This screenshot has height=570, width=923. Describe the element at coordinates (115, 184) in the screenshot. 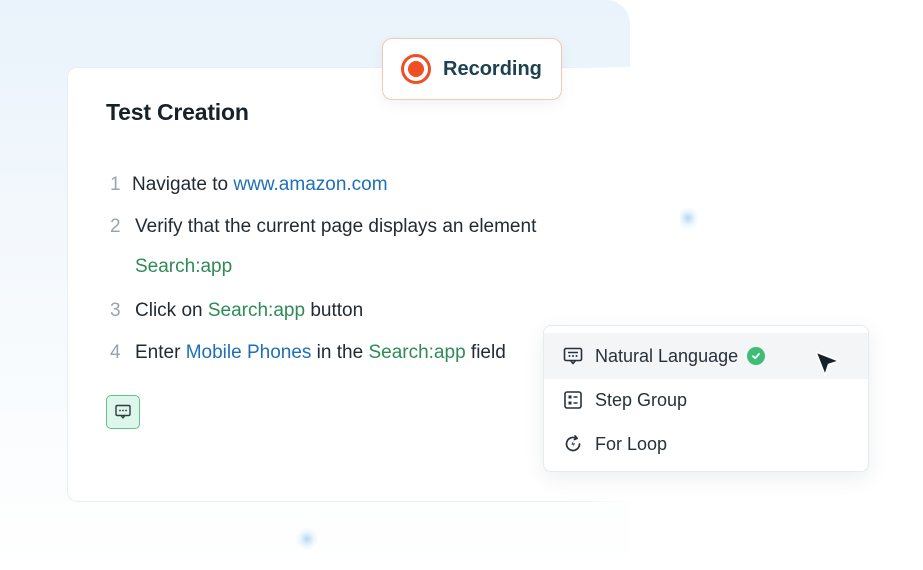

I see `step-number: 1` at that location.